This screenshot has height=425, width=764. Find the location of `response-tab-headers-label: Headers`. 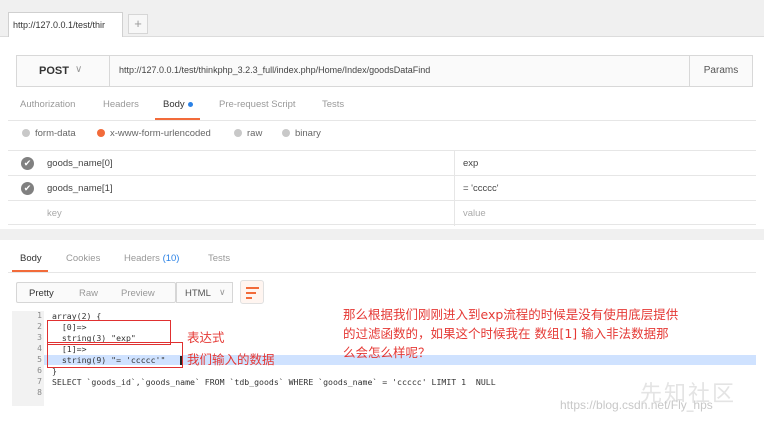

response-tab-headers-label: Headers is located at coordinates (142, 258).